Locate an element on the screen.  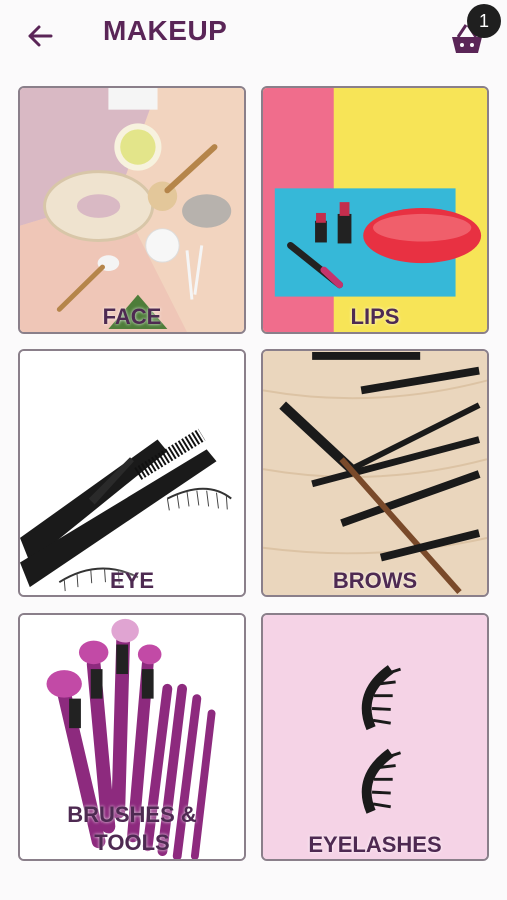
app-header: MAKEUP 1 is located at coordinates (253, 35).